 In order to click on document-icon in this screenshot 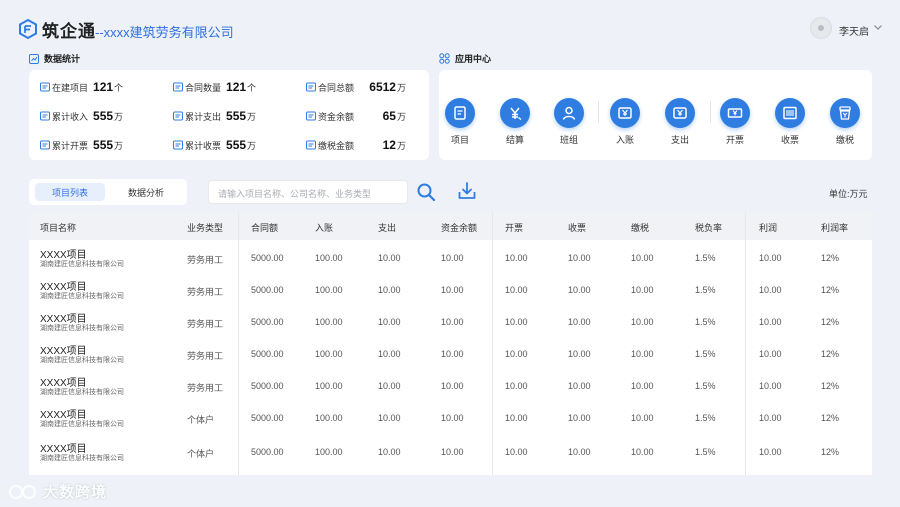, I will do `click(460, 113)`.